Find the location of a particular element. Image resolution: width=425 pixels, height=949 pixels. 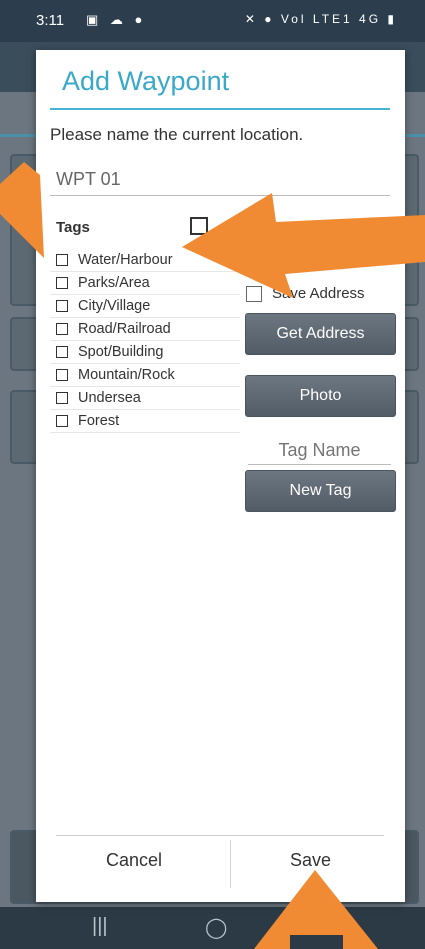

tag-option: Water/Harbour is located at coordinates (145, 260).